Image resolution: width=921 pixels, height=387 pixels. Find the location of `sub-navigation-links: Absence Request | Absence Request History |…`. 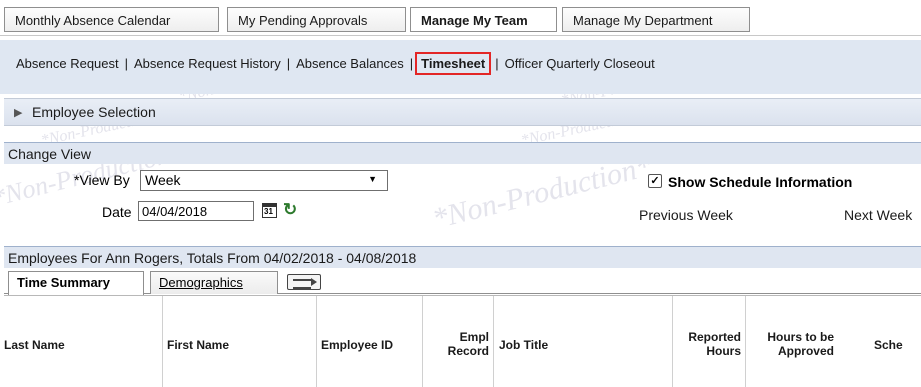

sub-navigation-links: Absence Request | Absence Request History |… is located at coordinates (335, 63).